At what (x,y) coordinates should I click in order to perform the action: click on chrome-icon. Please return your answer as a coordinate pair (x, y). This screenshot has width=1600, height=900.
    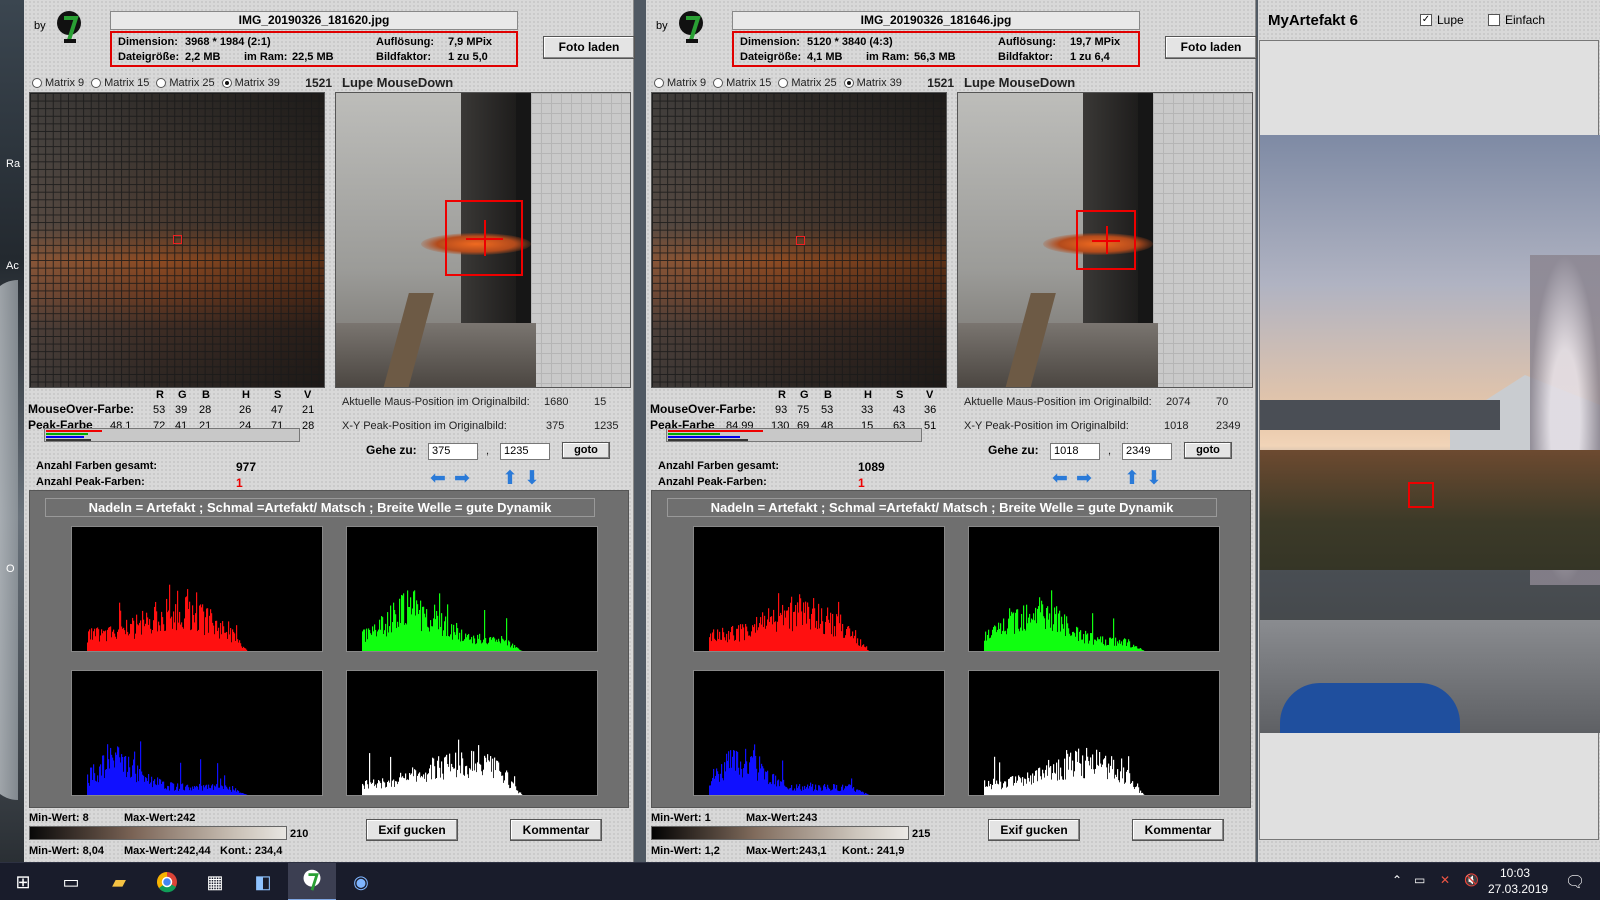
    Looking at the image, I should click on (167, 881).